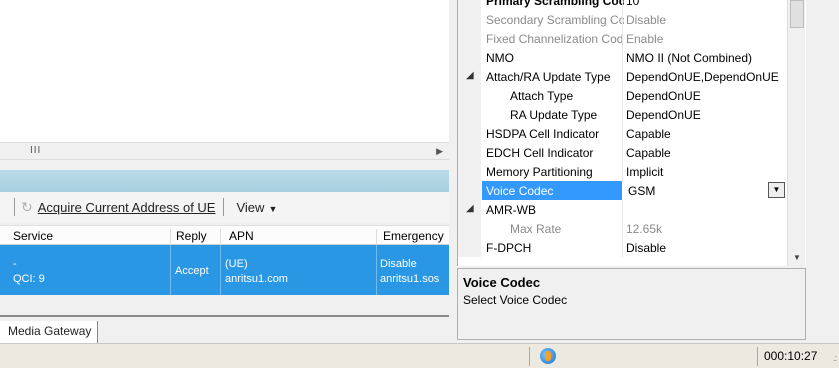  I want to click on view-label: View, so click(250, 207).